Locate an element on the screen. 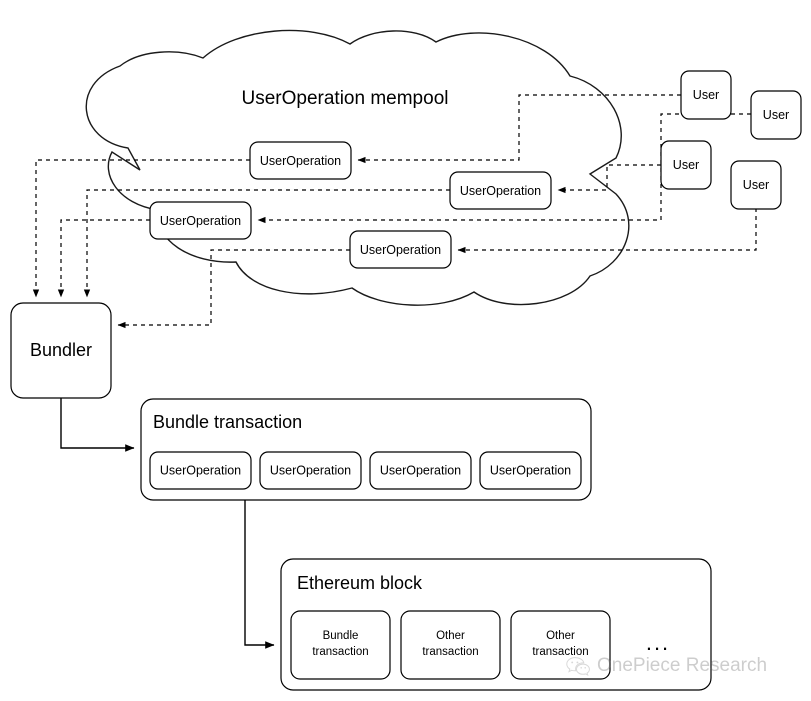  block-transaction-2: Other transaction is located at coordinates (450, 645).